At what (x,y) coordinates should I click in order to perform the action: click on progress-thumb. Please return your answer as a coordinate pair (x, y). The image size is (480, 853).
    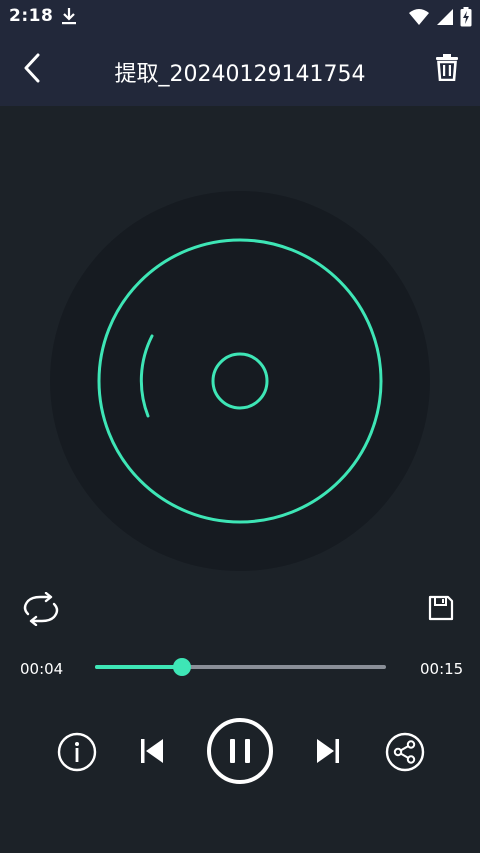
    Looking at the image, I should click on (182, 667).